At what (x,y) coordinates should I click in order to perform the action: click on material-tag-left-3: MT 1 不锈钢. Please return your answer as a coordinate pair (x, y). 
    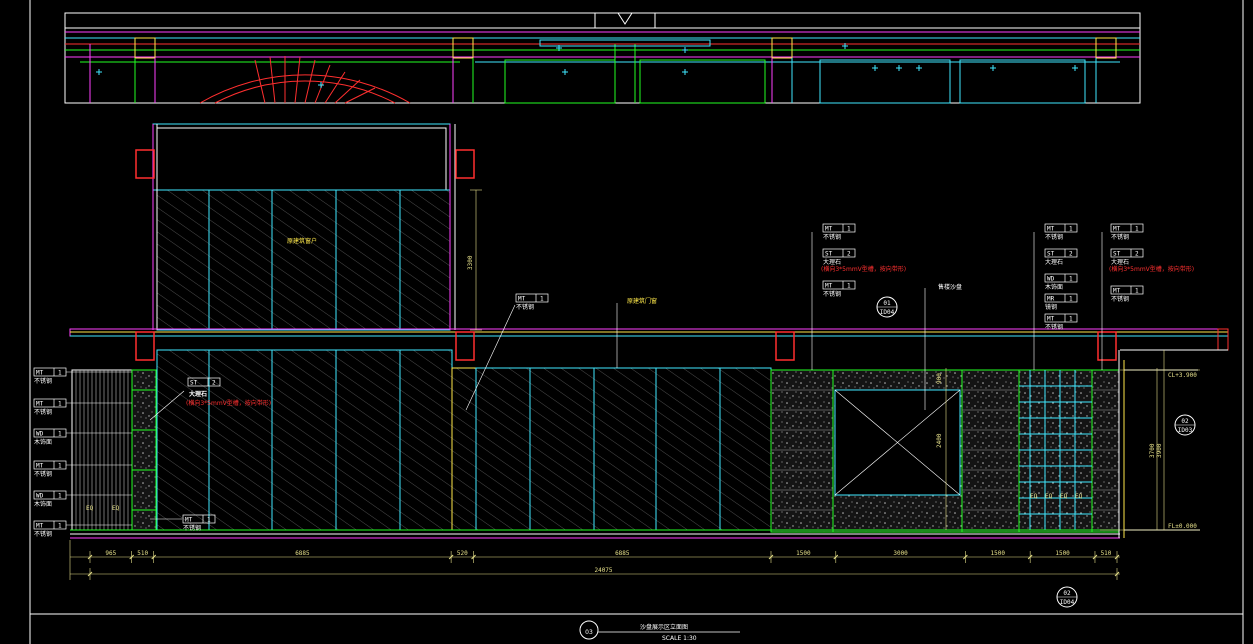
    Looking at the image, I should click on (82, 469).